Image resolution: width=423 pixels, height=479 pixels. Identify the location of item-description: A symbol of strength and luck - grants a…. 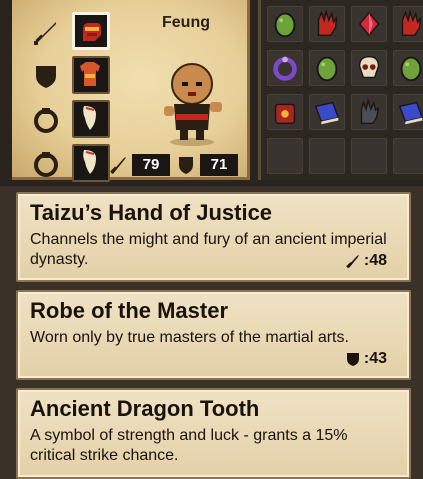
(189, 445).